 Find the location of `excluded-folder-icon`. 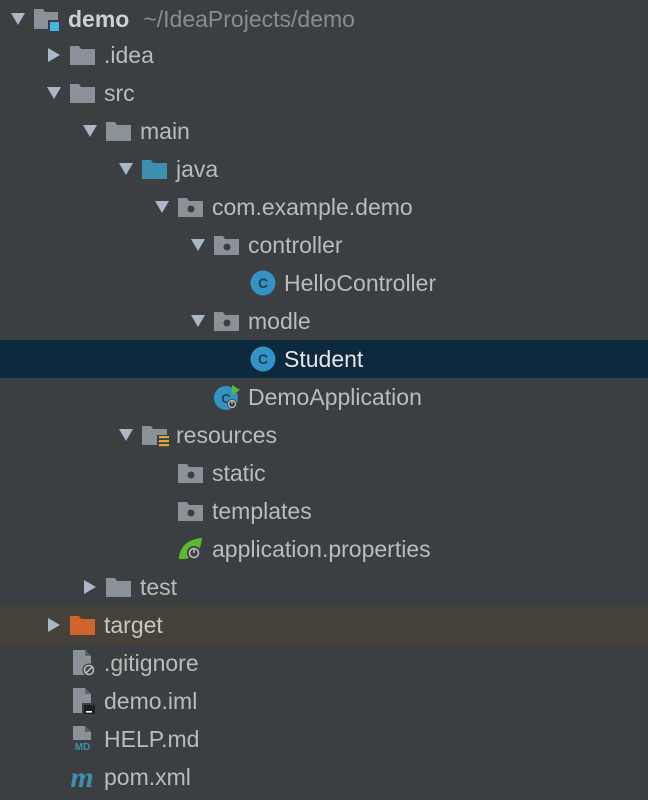

excluded-folder-icon is located at coordinates (83, 625).